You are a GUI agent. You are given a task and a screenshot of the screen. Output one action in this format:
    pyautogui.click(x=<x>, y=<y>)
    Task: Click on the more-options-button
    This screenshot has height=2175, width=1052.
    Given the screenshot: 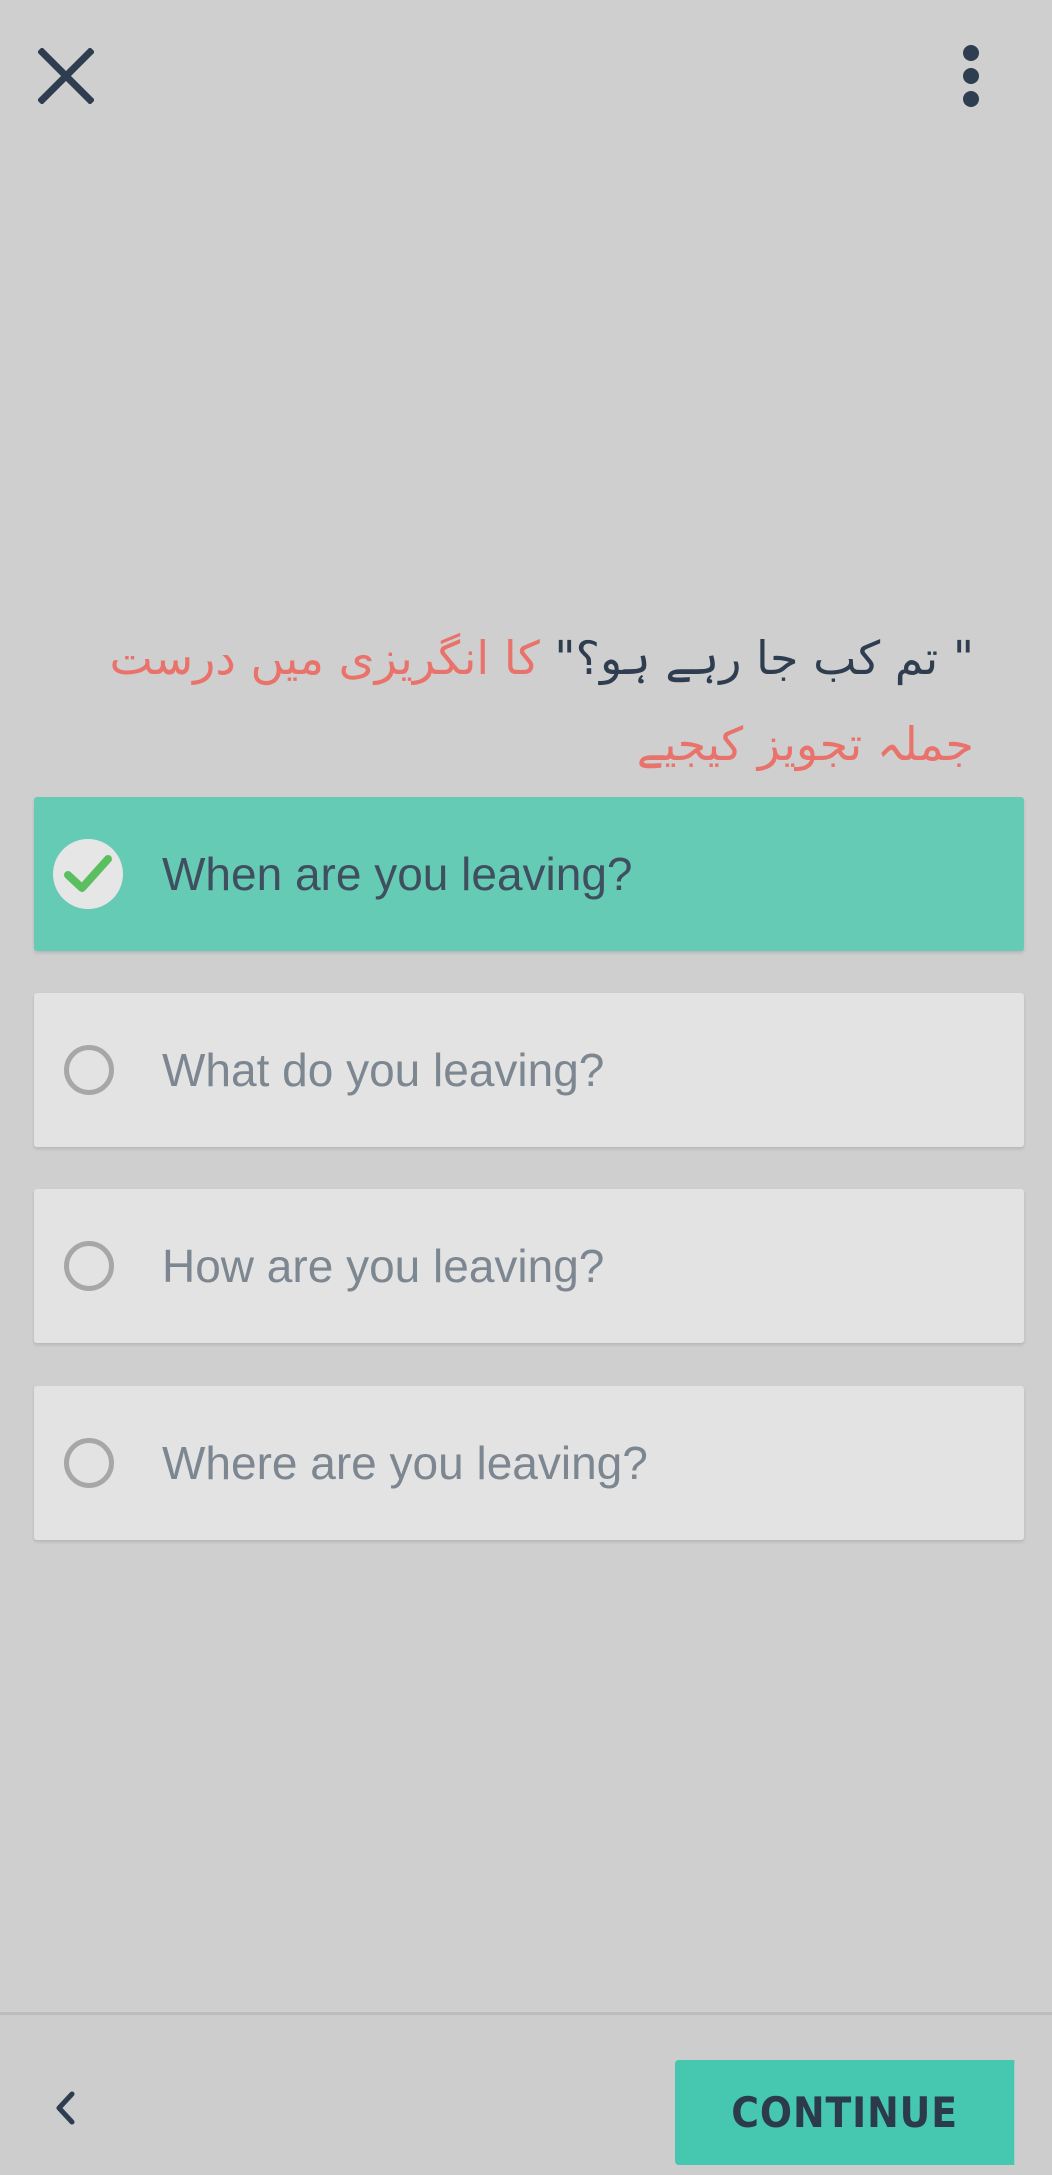 What is the action you would take?
    pyautogui.click(x=971, y=76)
    